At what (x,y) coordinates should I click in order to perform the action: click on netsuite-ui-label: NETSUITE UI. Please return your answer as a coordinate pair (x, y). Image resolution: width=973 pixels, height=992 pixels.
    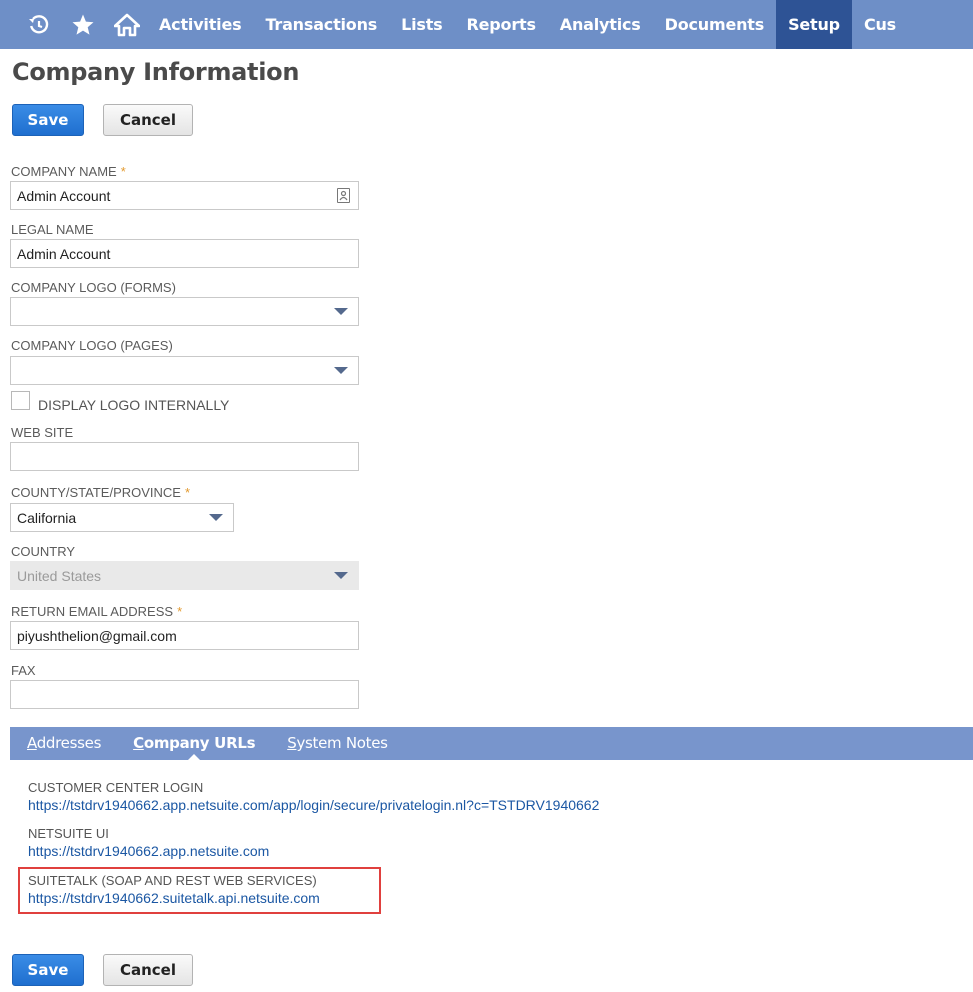
    Looking at the image, I should click on (68, 833).